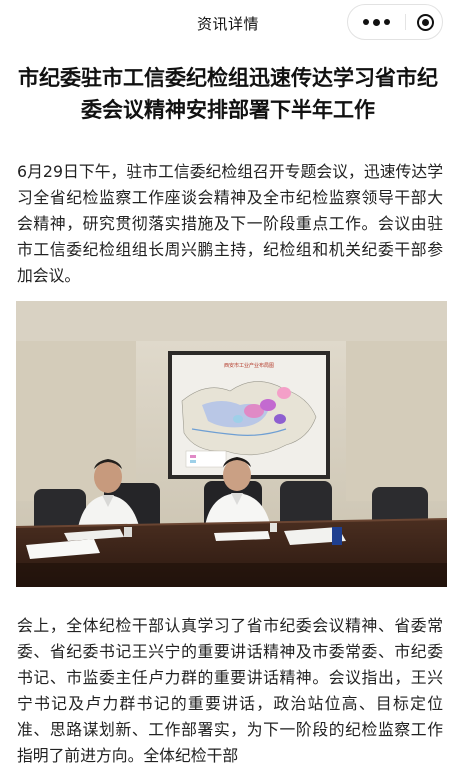 The image size is (456, 769). Describe the element at coordinates (228, 23) in the screenshot. I see `top-navigation-bar: 资讯详情` at that location.